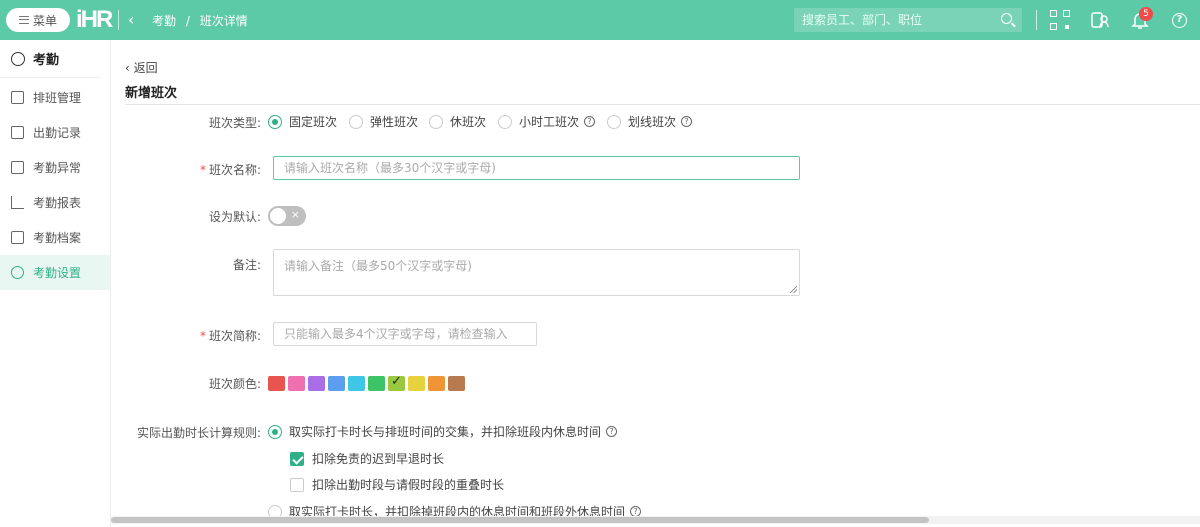 The width and height of the screenshot is (1200, 527). Describe the element at coordinates (549, 122) in the screenshot. I see `radio-label: 小时工班次` at that location.